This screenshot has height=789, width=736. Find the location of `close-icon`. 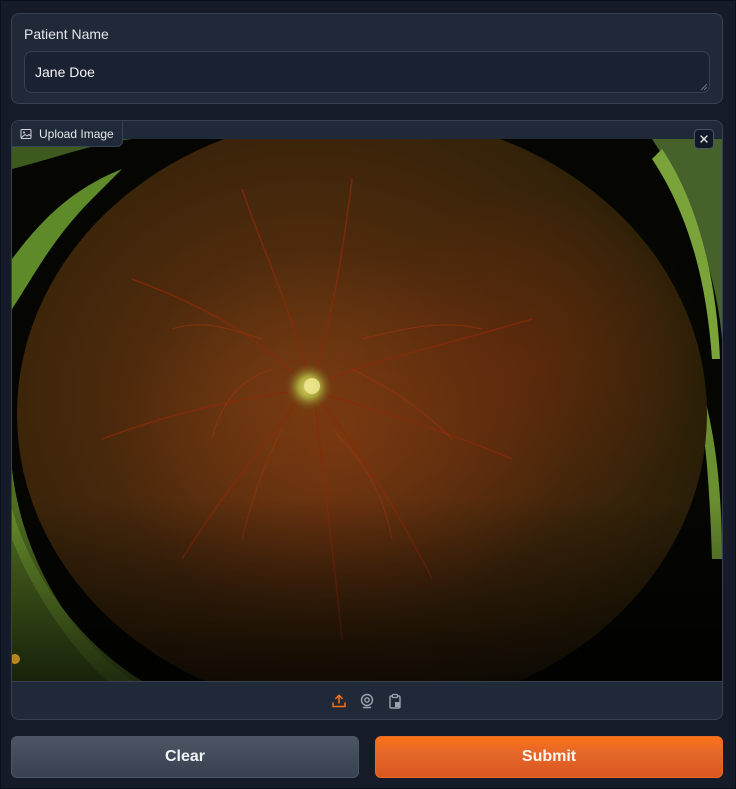

close-icon is located at coordinates (704, 139).